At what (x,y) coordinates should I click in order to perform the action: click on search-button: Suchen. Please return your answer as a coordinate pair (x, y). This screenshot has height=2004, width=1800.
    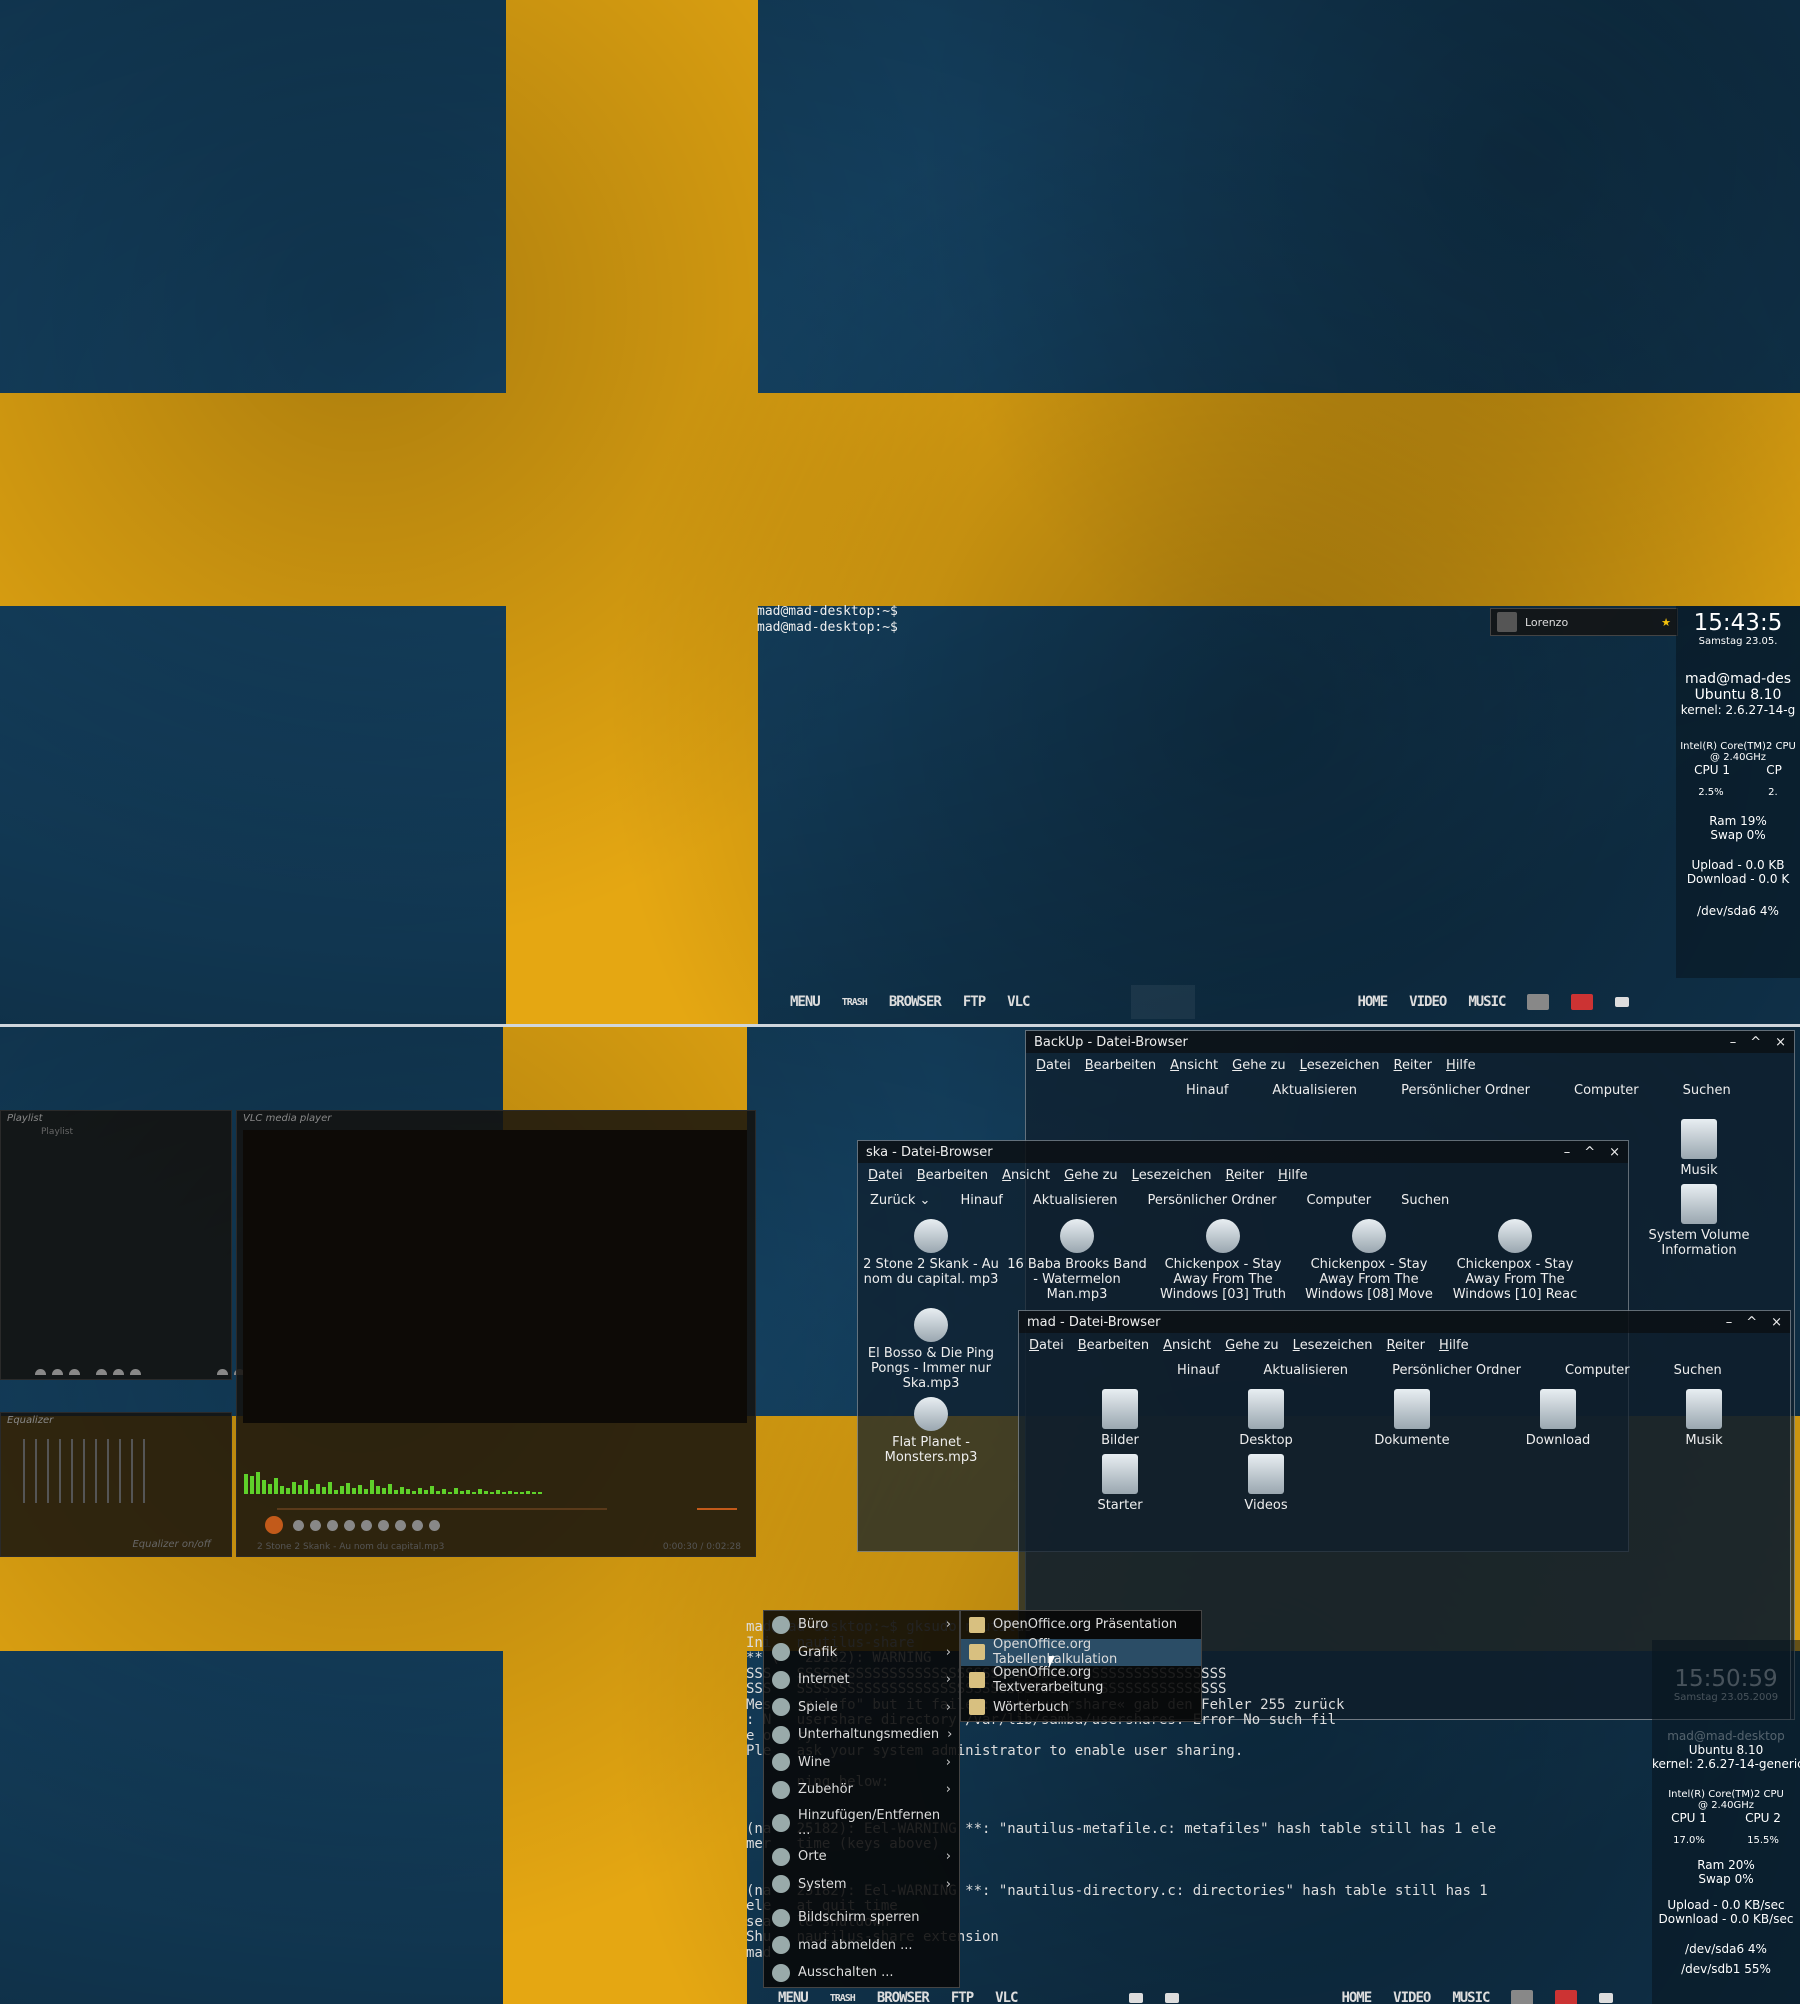
    Looking at the image, I should click on (1425, 1200).